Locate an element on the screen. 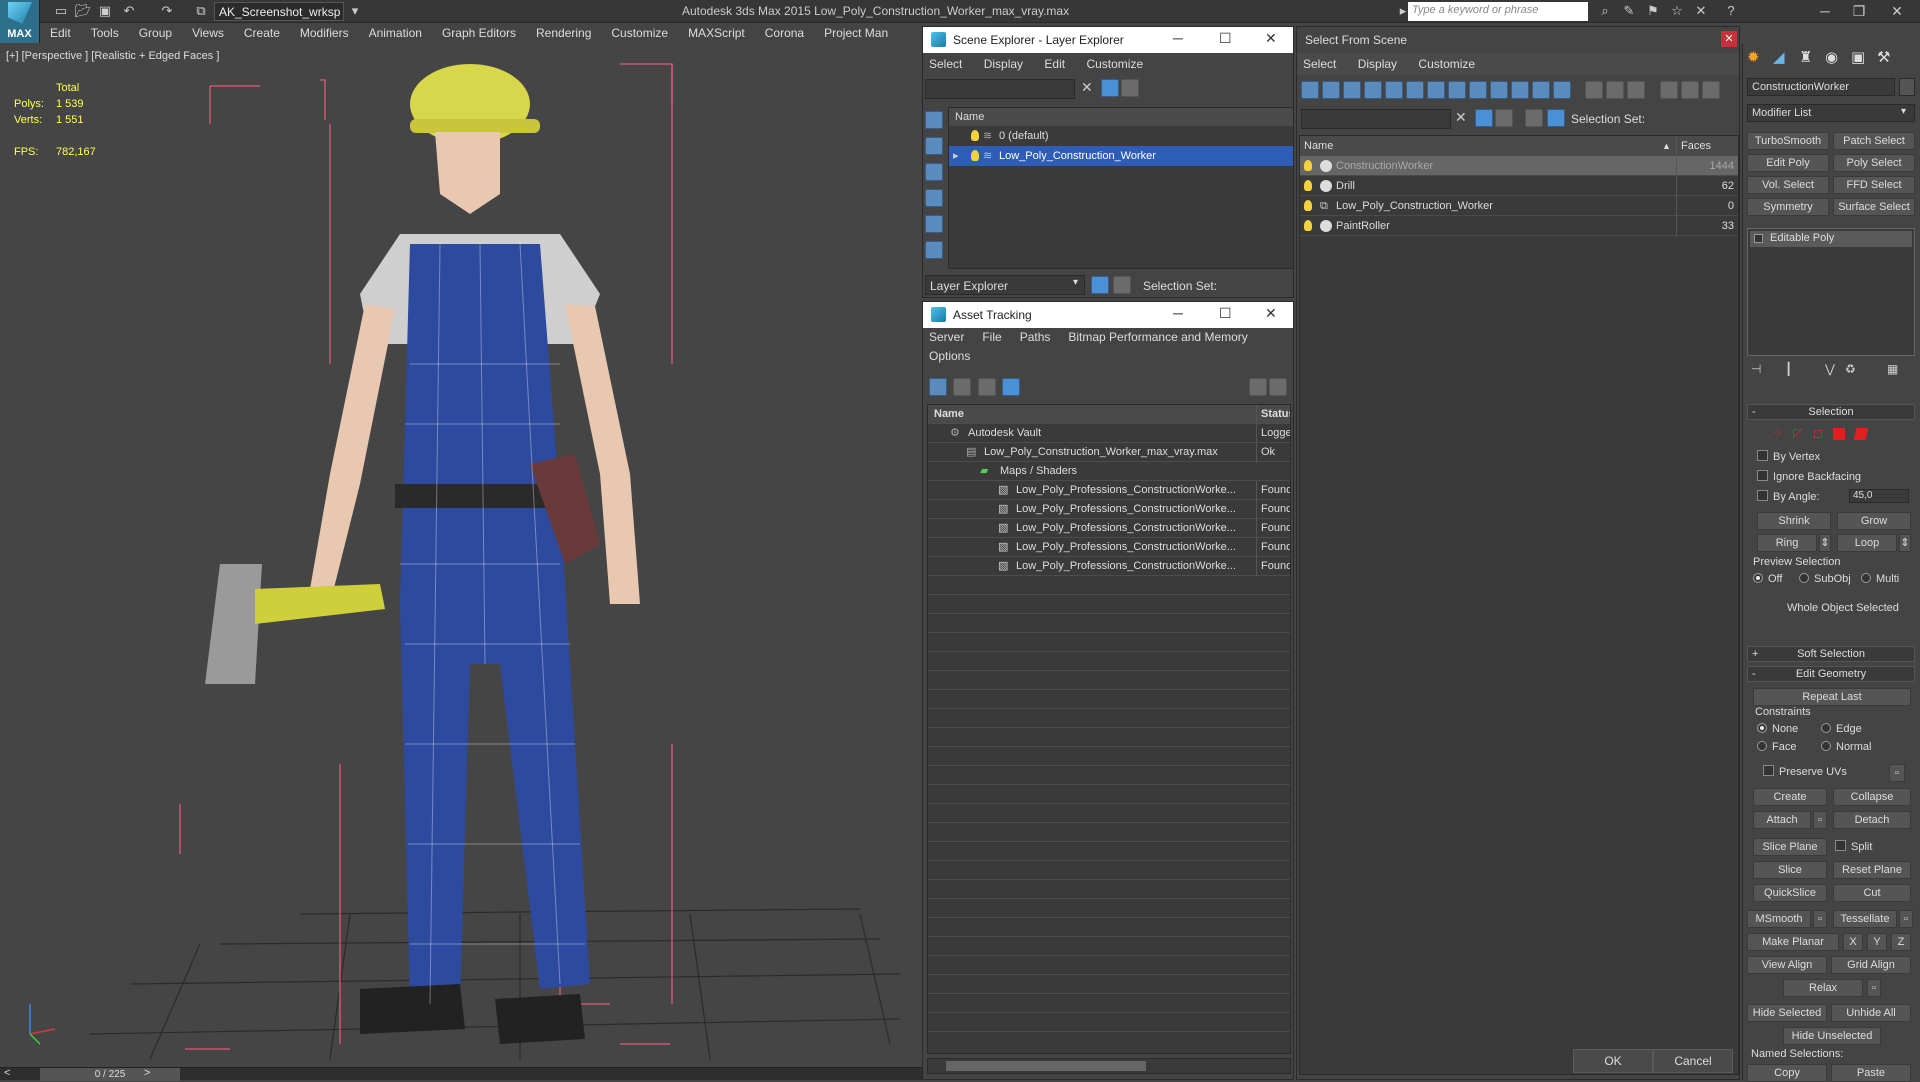 The height and width of the screenshot is (1082, 1920). horizontal-scrollbar is located at coordinates (1109, 1066).